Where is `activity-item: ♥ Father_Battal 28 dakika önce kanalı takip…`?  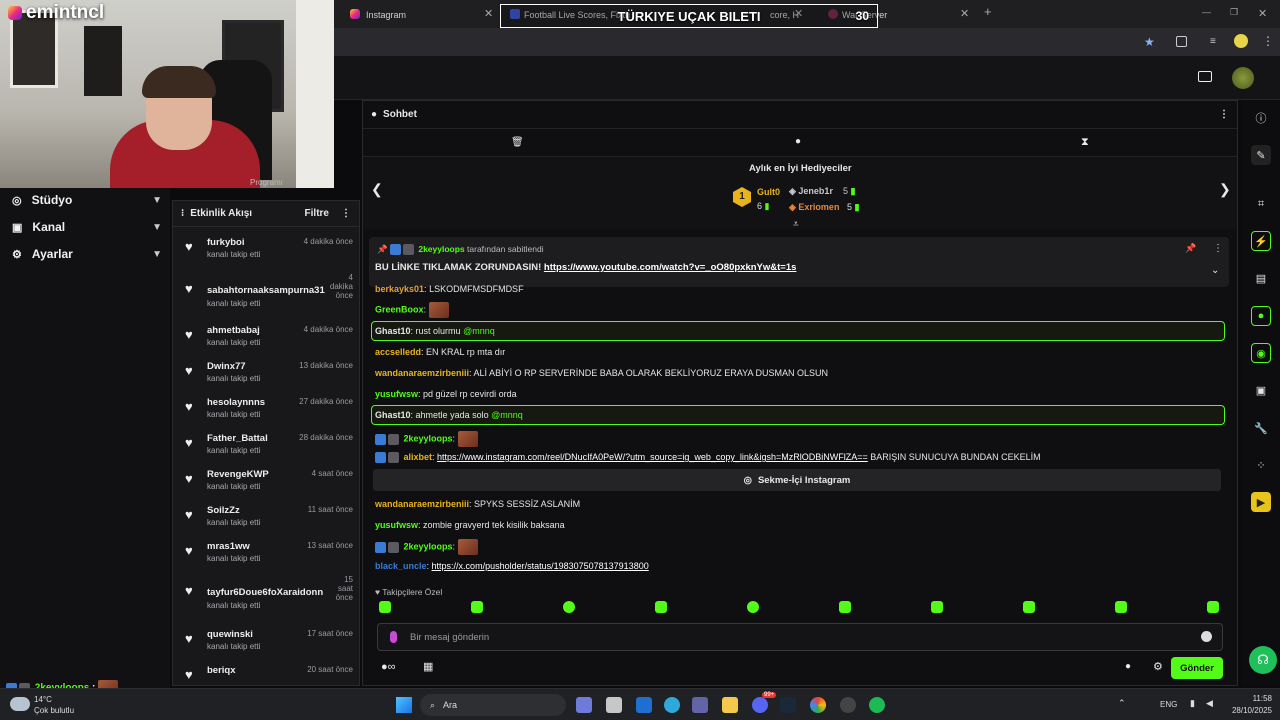 activity-item: ♥ Father_Battal 28 dakika önce kanalı takip… is located at coordinates (268, 449).